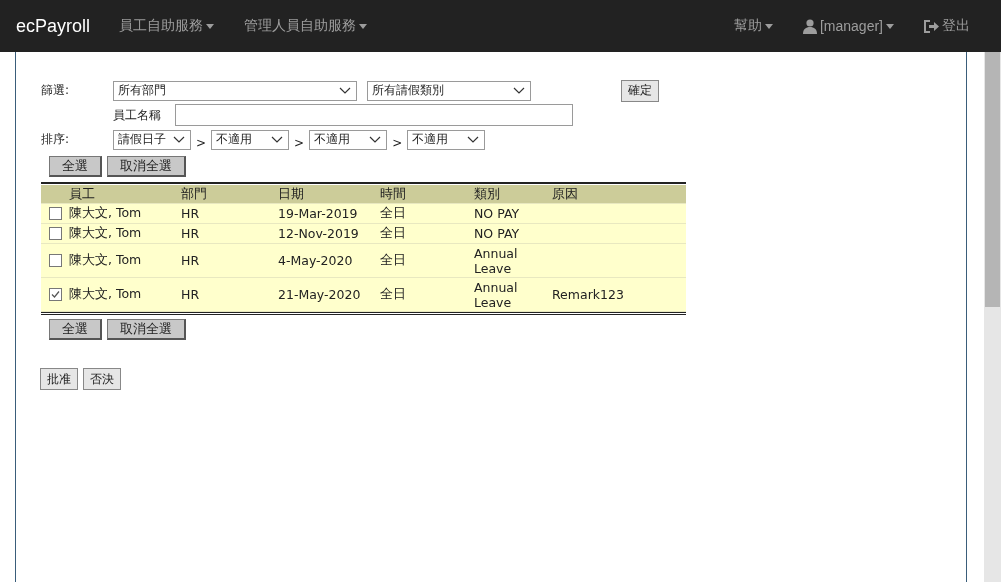 Image resolution: width=1001 pixels, height=582 pixels. What do you see at coordinates (235, 90) in the screenshot?
I see `department-select: 所有部門` at bounding box center [235, 90].